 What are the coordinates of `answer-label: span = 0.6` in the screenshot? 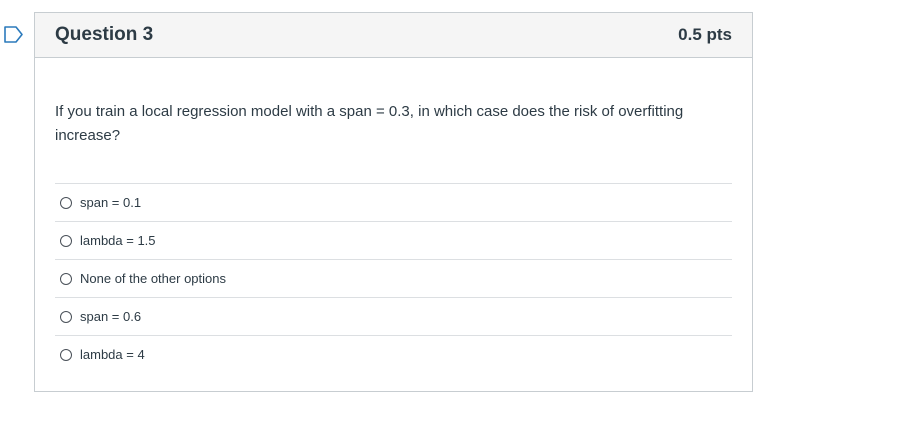 It's located at (110, 316).